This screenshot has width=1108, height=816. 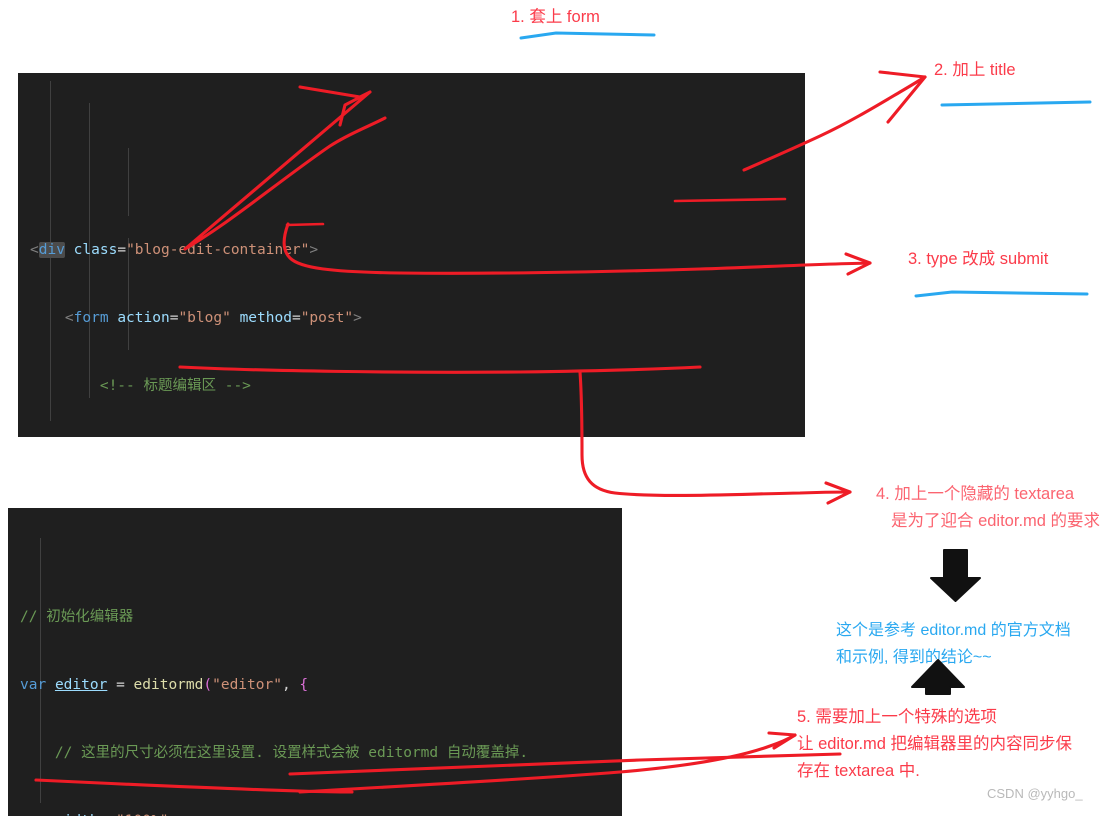 What do you see at coordinates (782, 740) in the screenshot?
I see `arrow-5-head` at bounding box center [782, 740].